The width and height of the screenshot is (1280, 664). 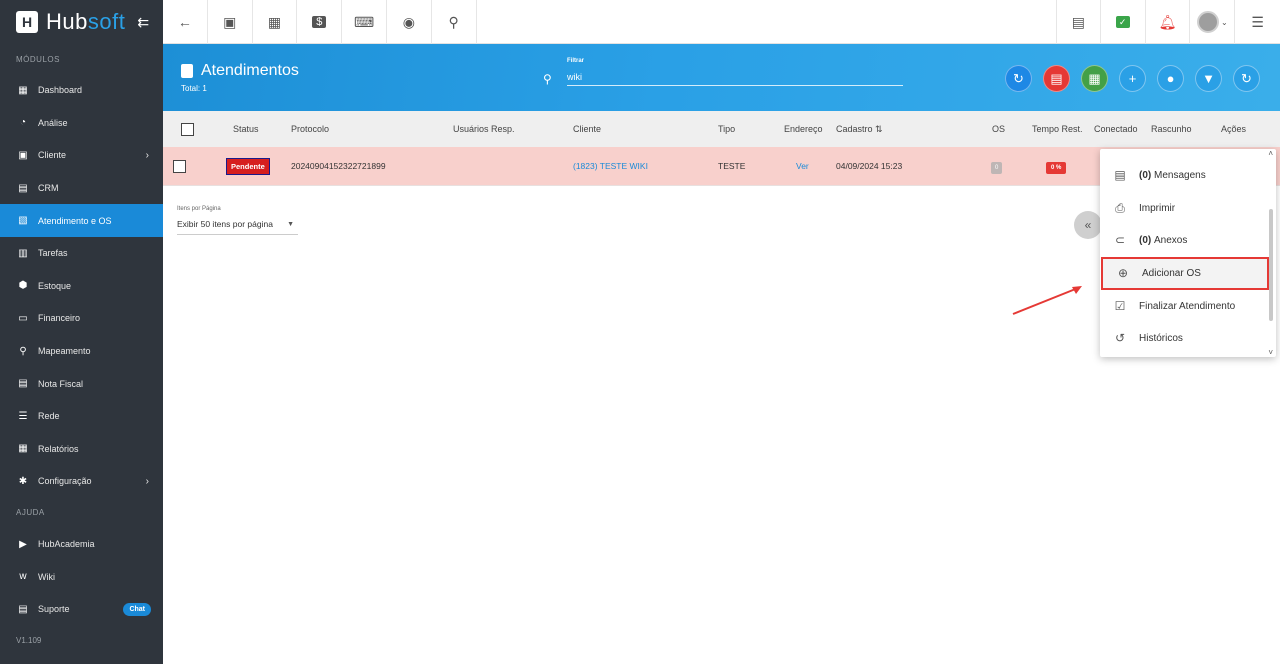 What do you see at coordinates (802, 166) in the screenshot?
I see `address-link: Ver` at bounding box center [802, 166].